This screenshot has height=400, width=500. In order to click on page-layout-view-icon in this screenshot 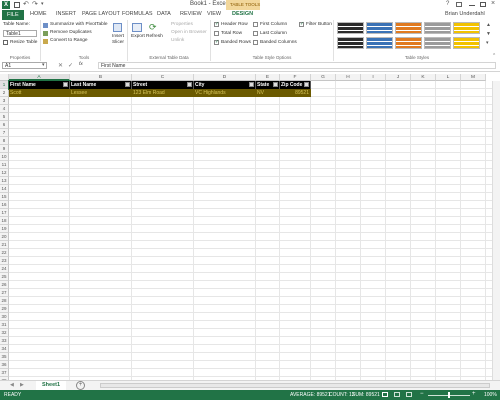, I will do `click(397, 394)`.